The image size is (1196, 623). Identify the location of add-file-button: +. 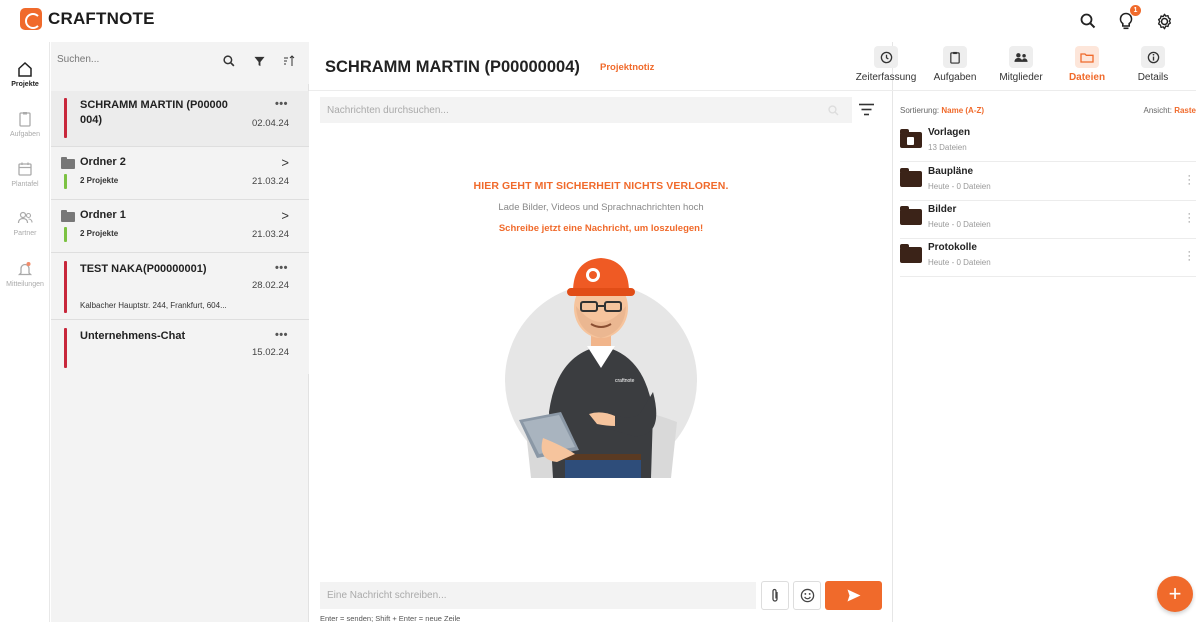
(1175, 594).